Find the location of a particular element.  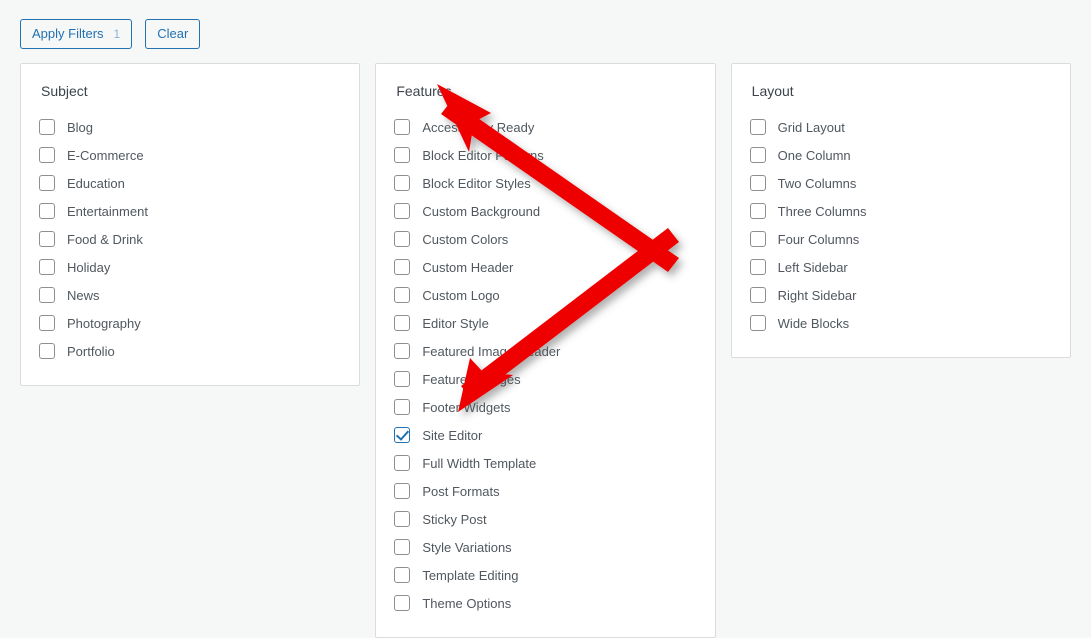

checkbox-option: E-Commerce is located at coordinates (190, 155).